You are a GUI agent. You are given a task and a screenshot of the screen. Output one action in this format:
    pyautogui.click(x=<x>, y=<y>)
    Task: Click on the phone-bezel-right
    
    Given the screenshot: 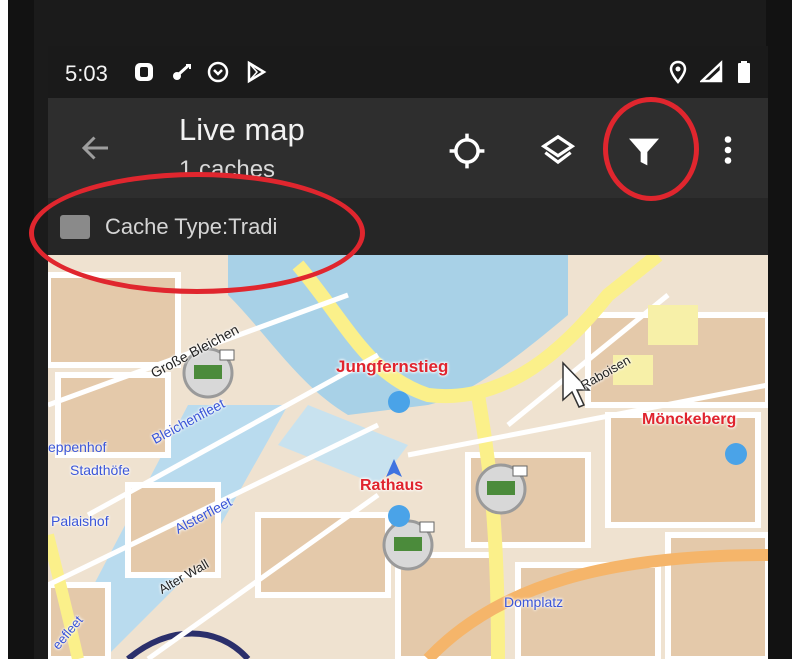 What is the action you would take?
    pyautogui.click(x=779, y=329)
    